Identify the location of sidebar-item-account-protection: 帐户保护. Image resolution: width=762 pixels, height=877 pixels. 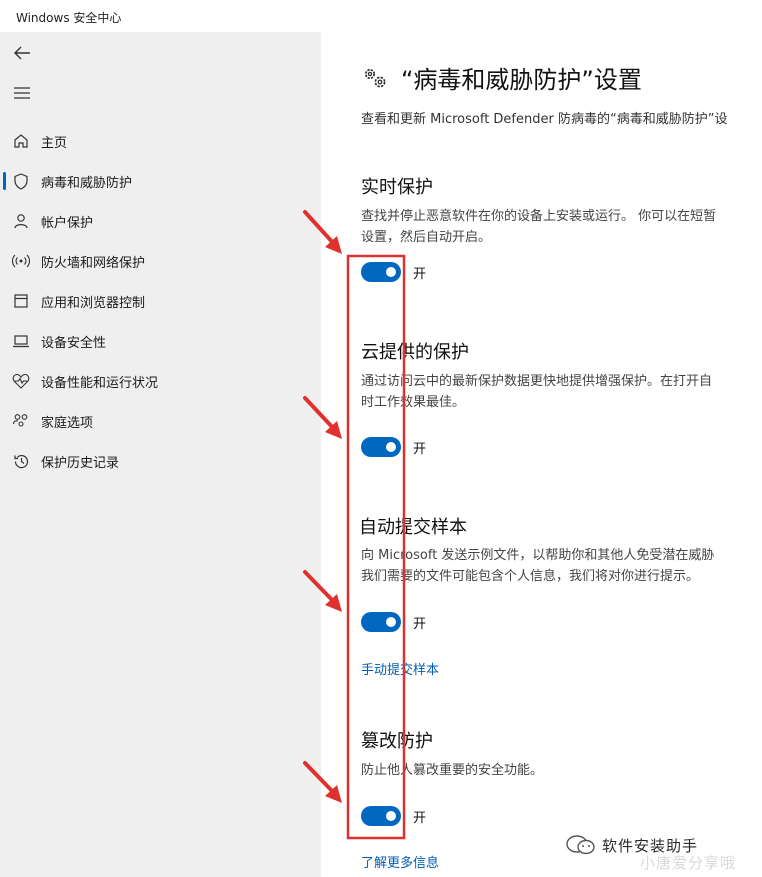
(160, 221).